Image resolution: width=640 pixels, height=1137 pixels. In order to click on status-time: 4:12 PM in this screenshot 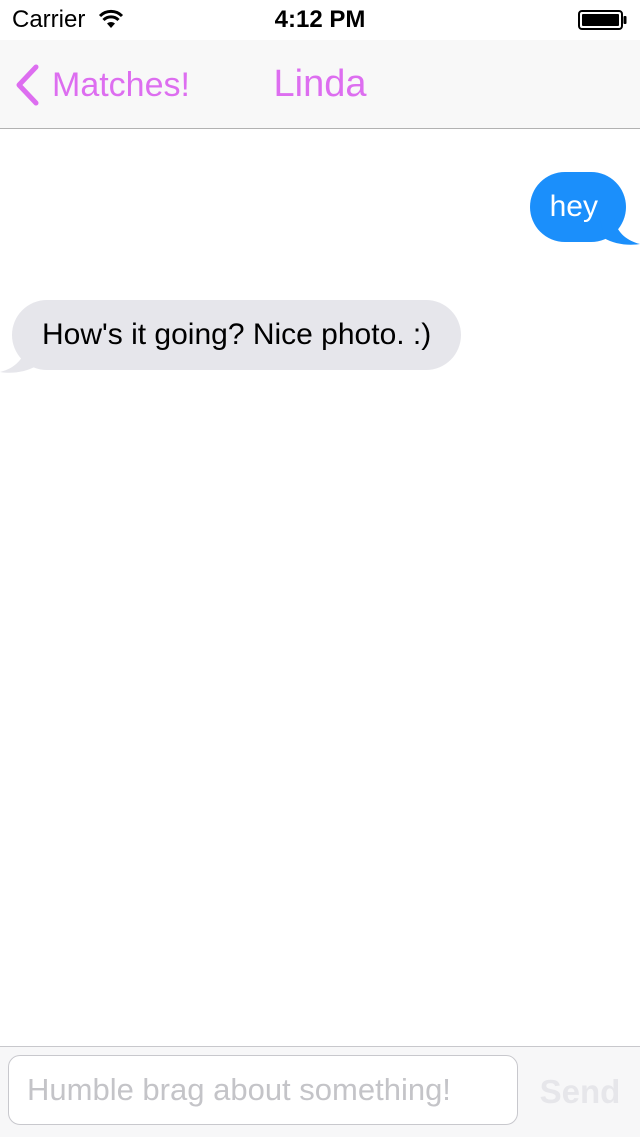, I will do `click(320, 19)`.